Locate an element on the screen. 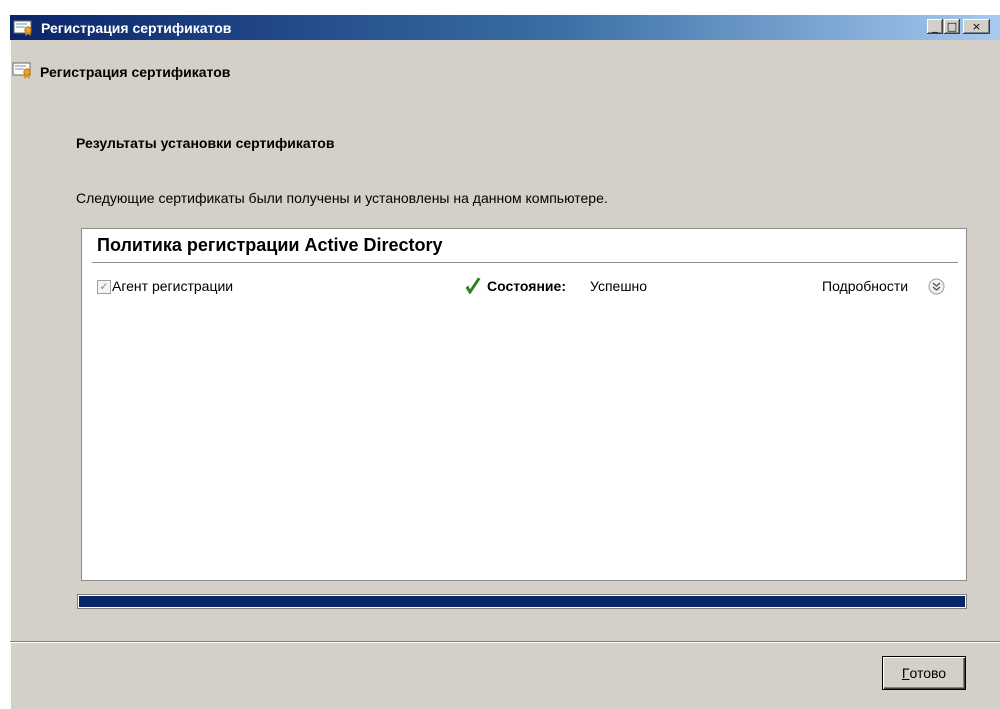 This screenshot has height=709, width=1000. policy-divider is located at coordinates (525, 262).